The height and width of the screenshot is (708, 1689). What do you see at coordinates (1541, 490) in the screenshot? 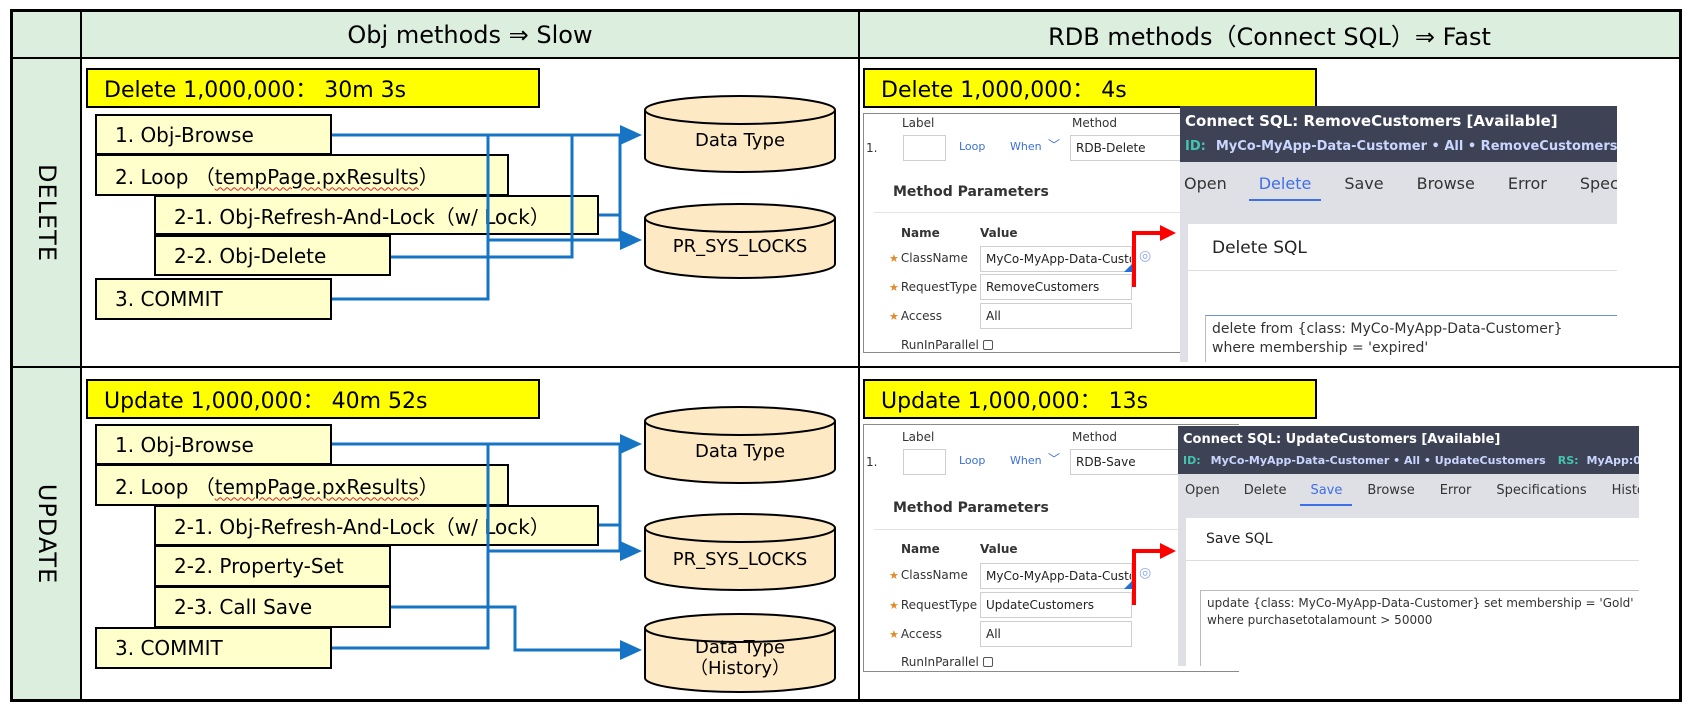
I see `tab-specifications: Specifications` at bounding box center [1541, 490].